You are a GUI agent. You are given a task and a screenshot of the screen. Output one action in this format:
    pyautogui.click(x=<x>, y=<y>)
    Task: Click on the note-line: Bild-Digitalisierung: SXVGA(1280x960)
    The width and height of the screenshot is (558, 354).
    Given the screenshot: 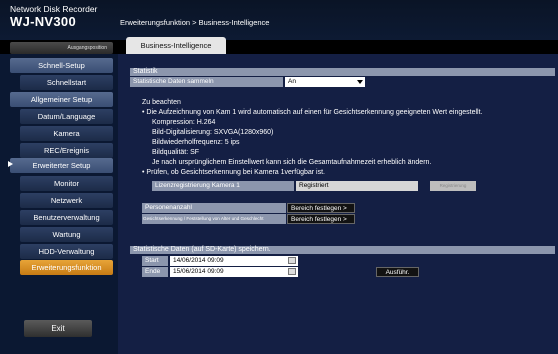 What is the action you would take?
    pyautogui.click(x=213, y=132)
    